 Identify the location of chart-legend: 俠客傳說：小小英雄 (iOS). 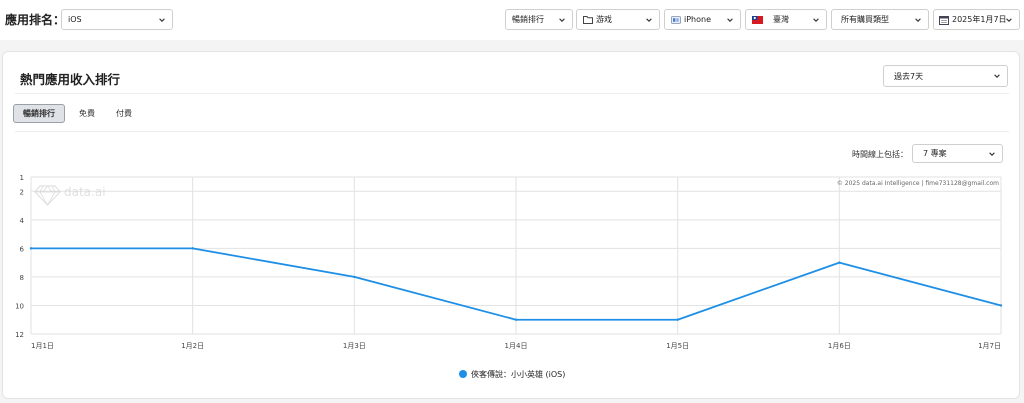
(512, 374).